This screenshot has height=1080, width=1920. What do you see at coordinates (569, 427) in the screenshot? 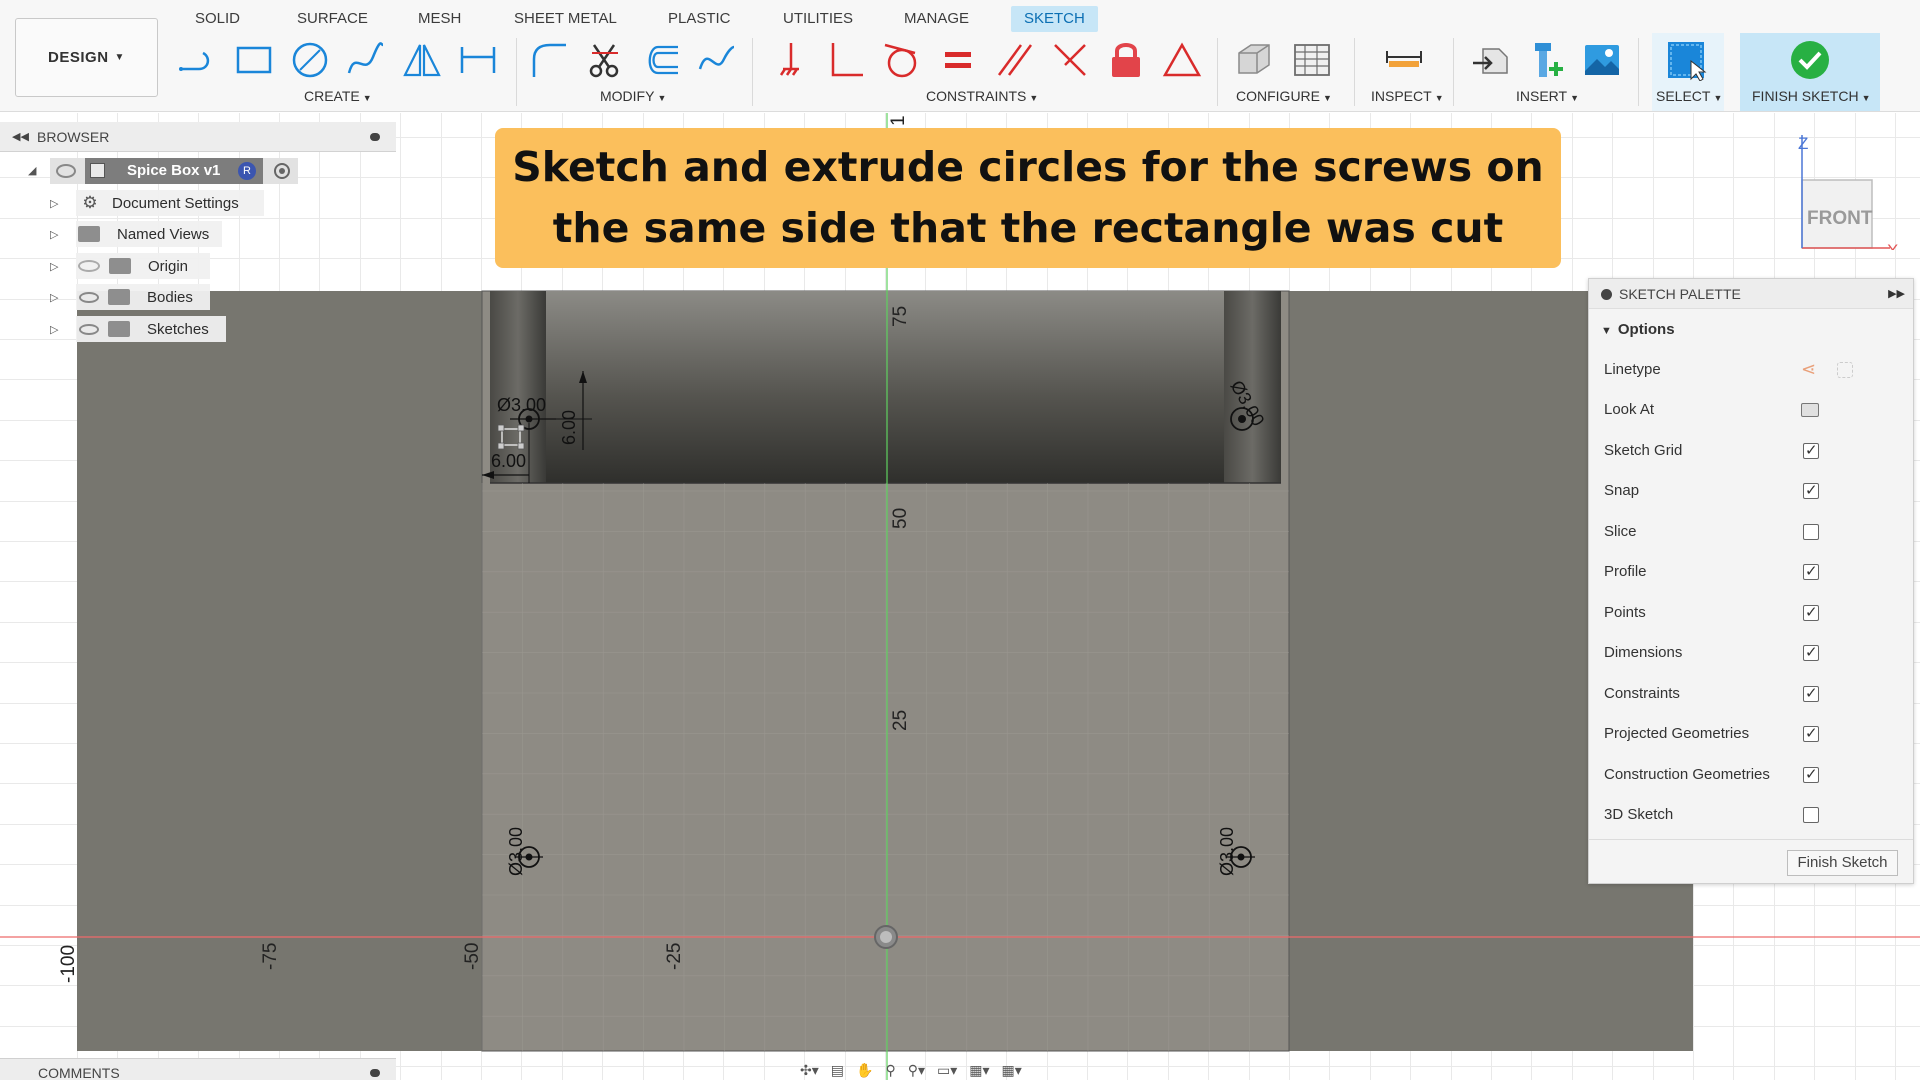
I see `dim-offset-vertical: 6.00` at bounding box center [569, 427].